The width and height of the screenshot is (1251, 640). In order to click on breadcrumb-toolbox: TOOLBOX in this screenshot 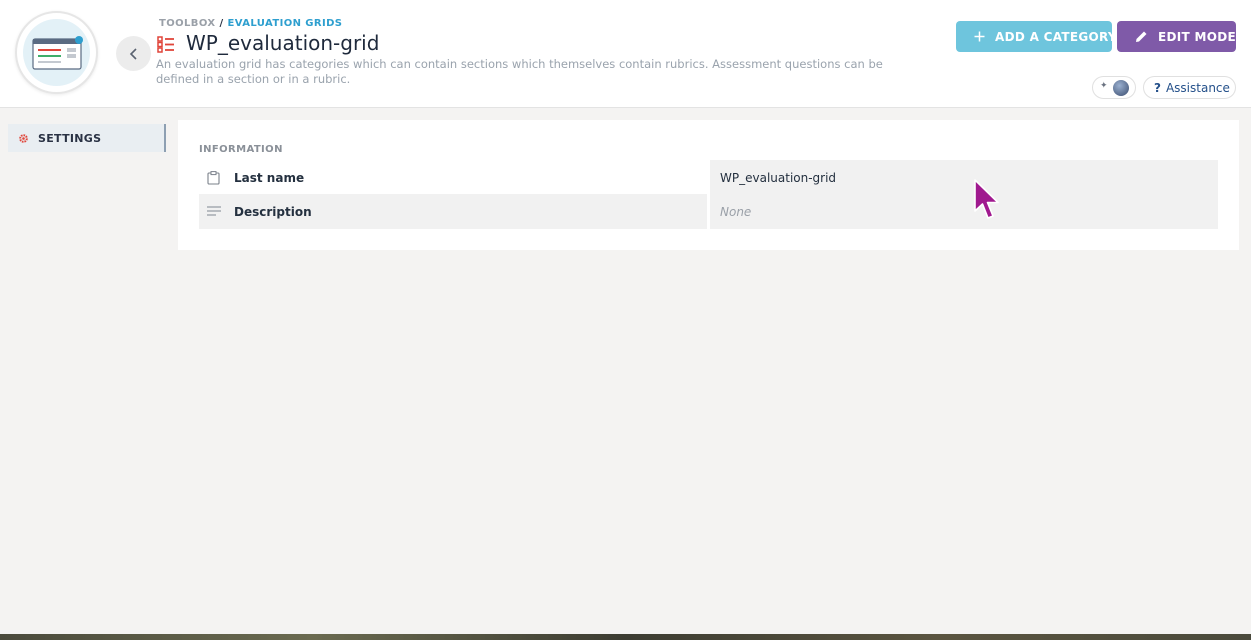, I will do `click(187, 23)`.